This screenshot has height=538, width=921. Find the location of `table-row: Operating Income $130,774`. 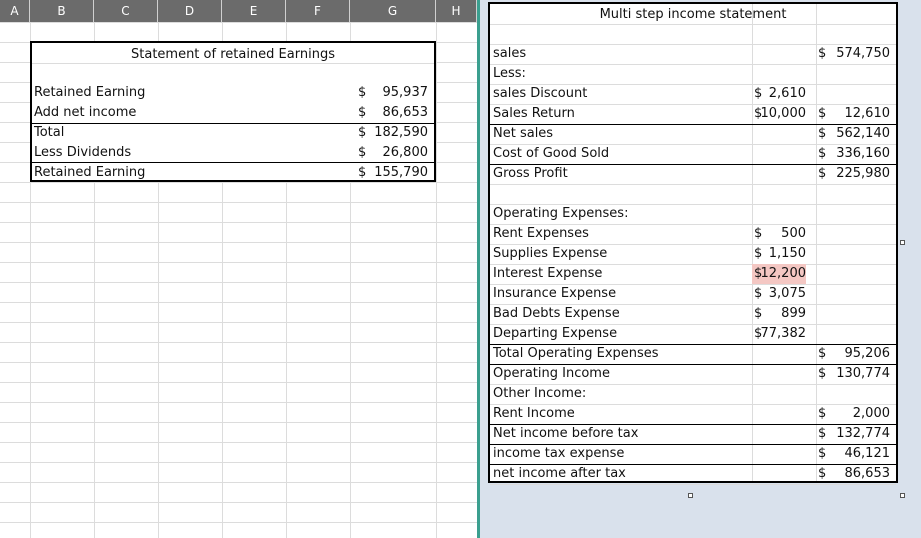

table-row: Operating Income $130,774 is located at coordinates (693, 374).